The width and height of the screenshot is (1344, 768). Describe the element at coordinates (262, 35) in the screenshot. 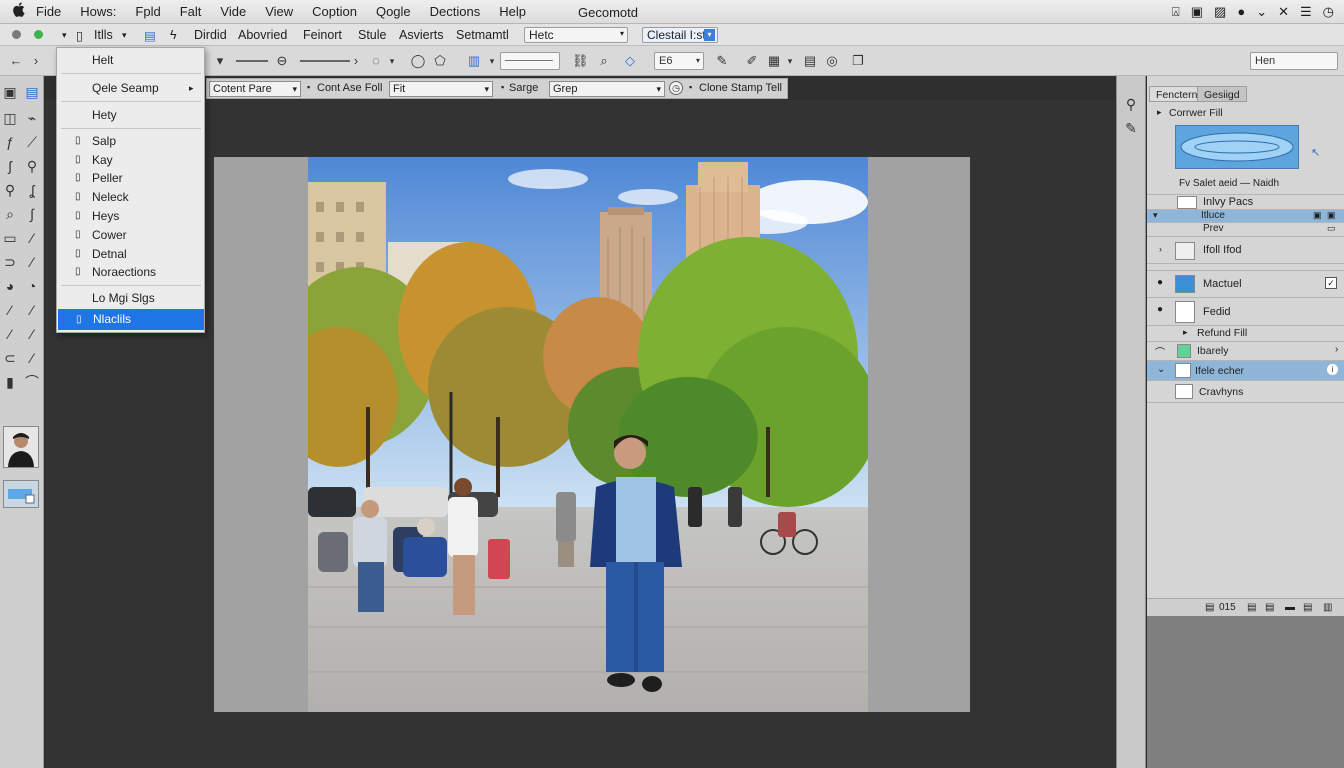

I see `bar-item-abovried: Abovried` at that location.